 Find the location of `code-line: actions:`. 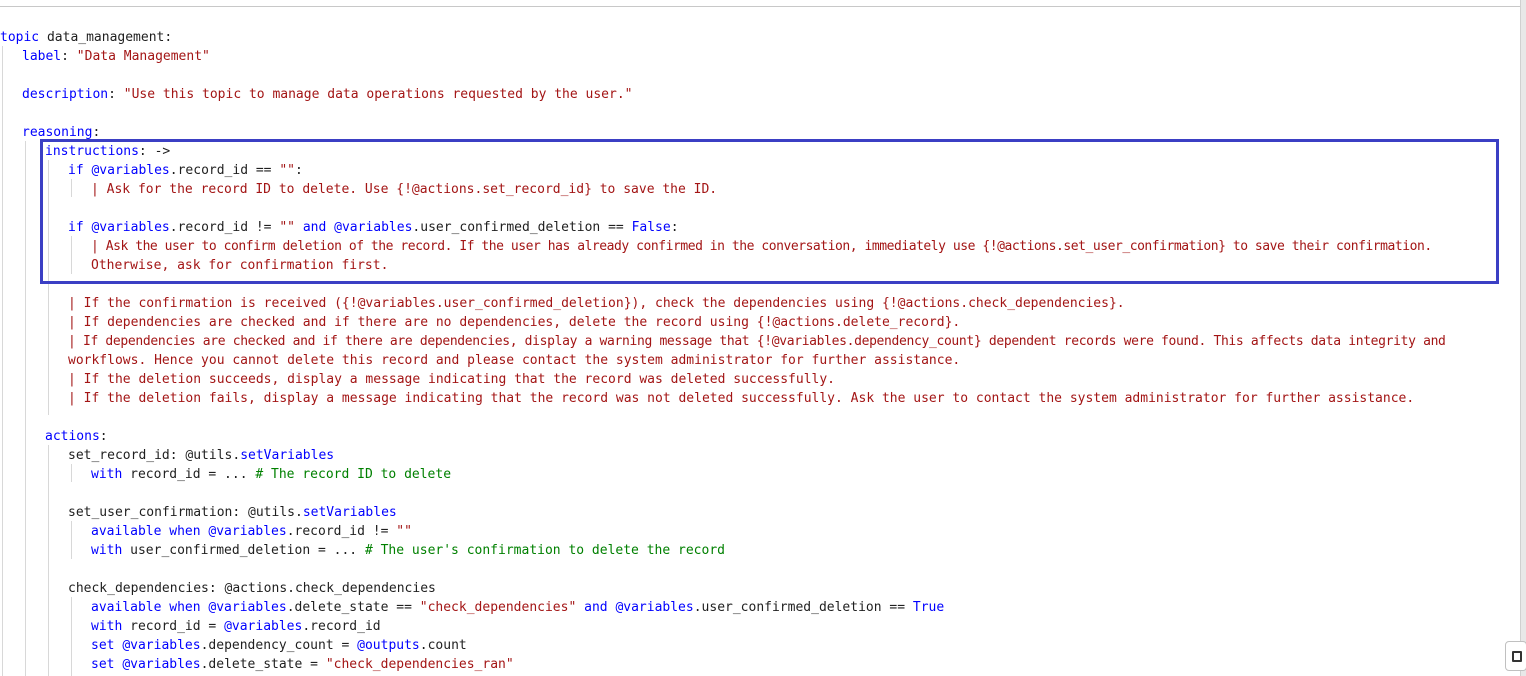

code-line: actions: is located at coordinates (76, 436).